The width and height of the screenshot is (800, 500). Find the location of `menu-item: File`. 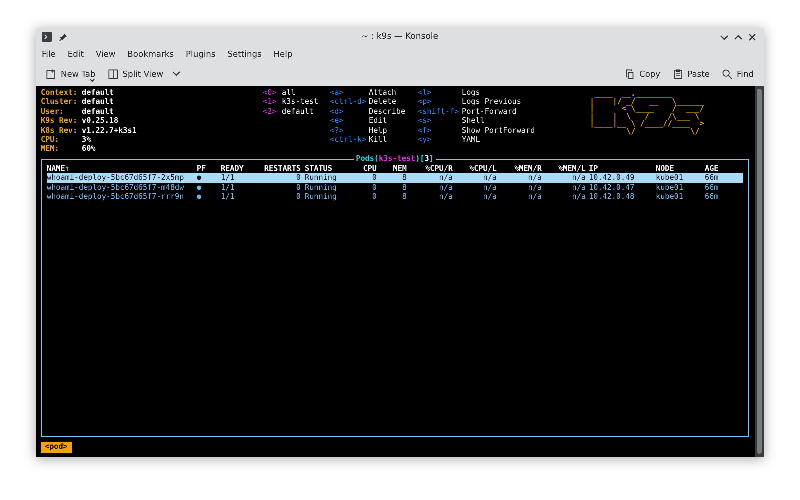

menu-item: File is located at coordinates (51, 54).